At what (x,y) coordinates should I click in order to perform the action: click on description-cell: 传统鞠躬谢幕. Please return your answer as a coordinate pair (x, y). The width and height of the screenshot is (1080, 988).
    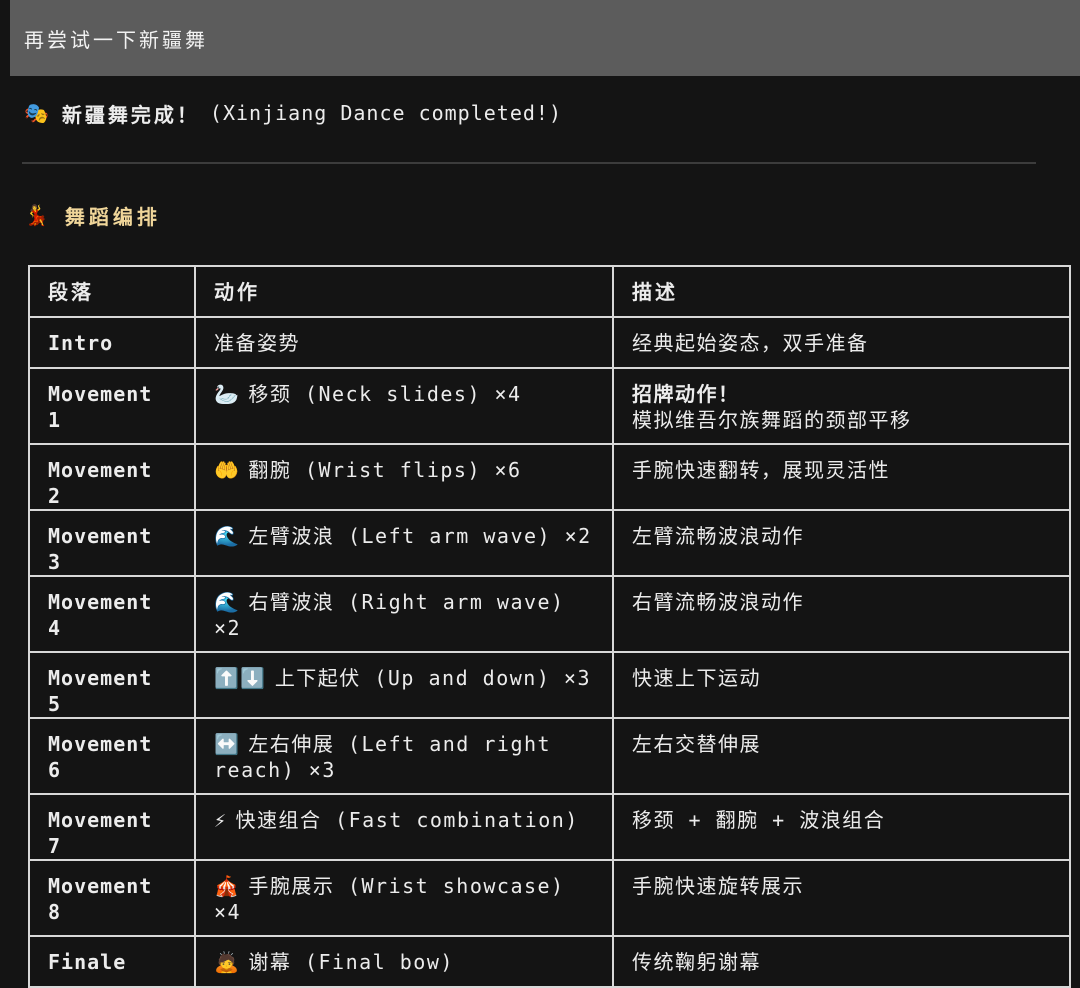
    Looking at the image, I should click on (841, 961).